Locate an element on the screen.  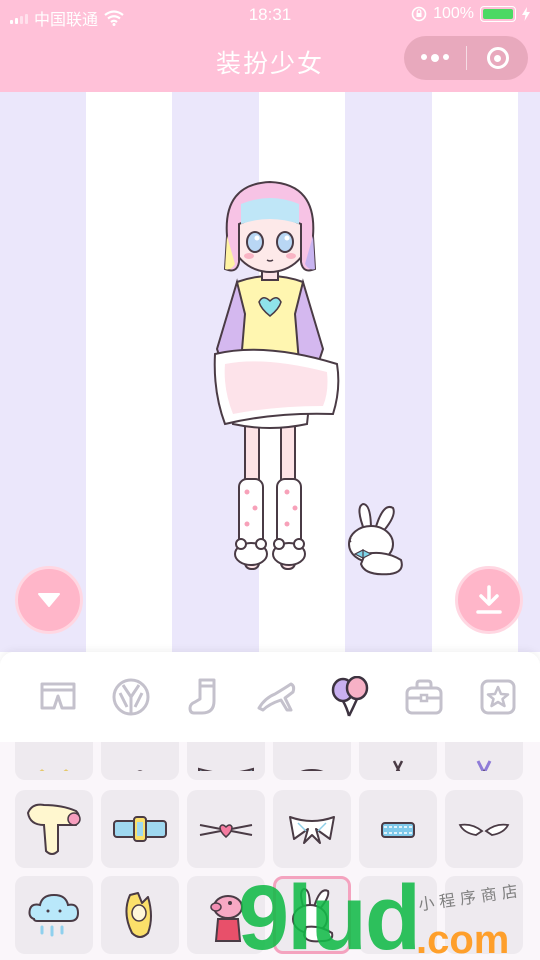
jacket-icon is located at coordinates (131, 697).